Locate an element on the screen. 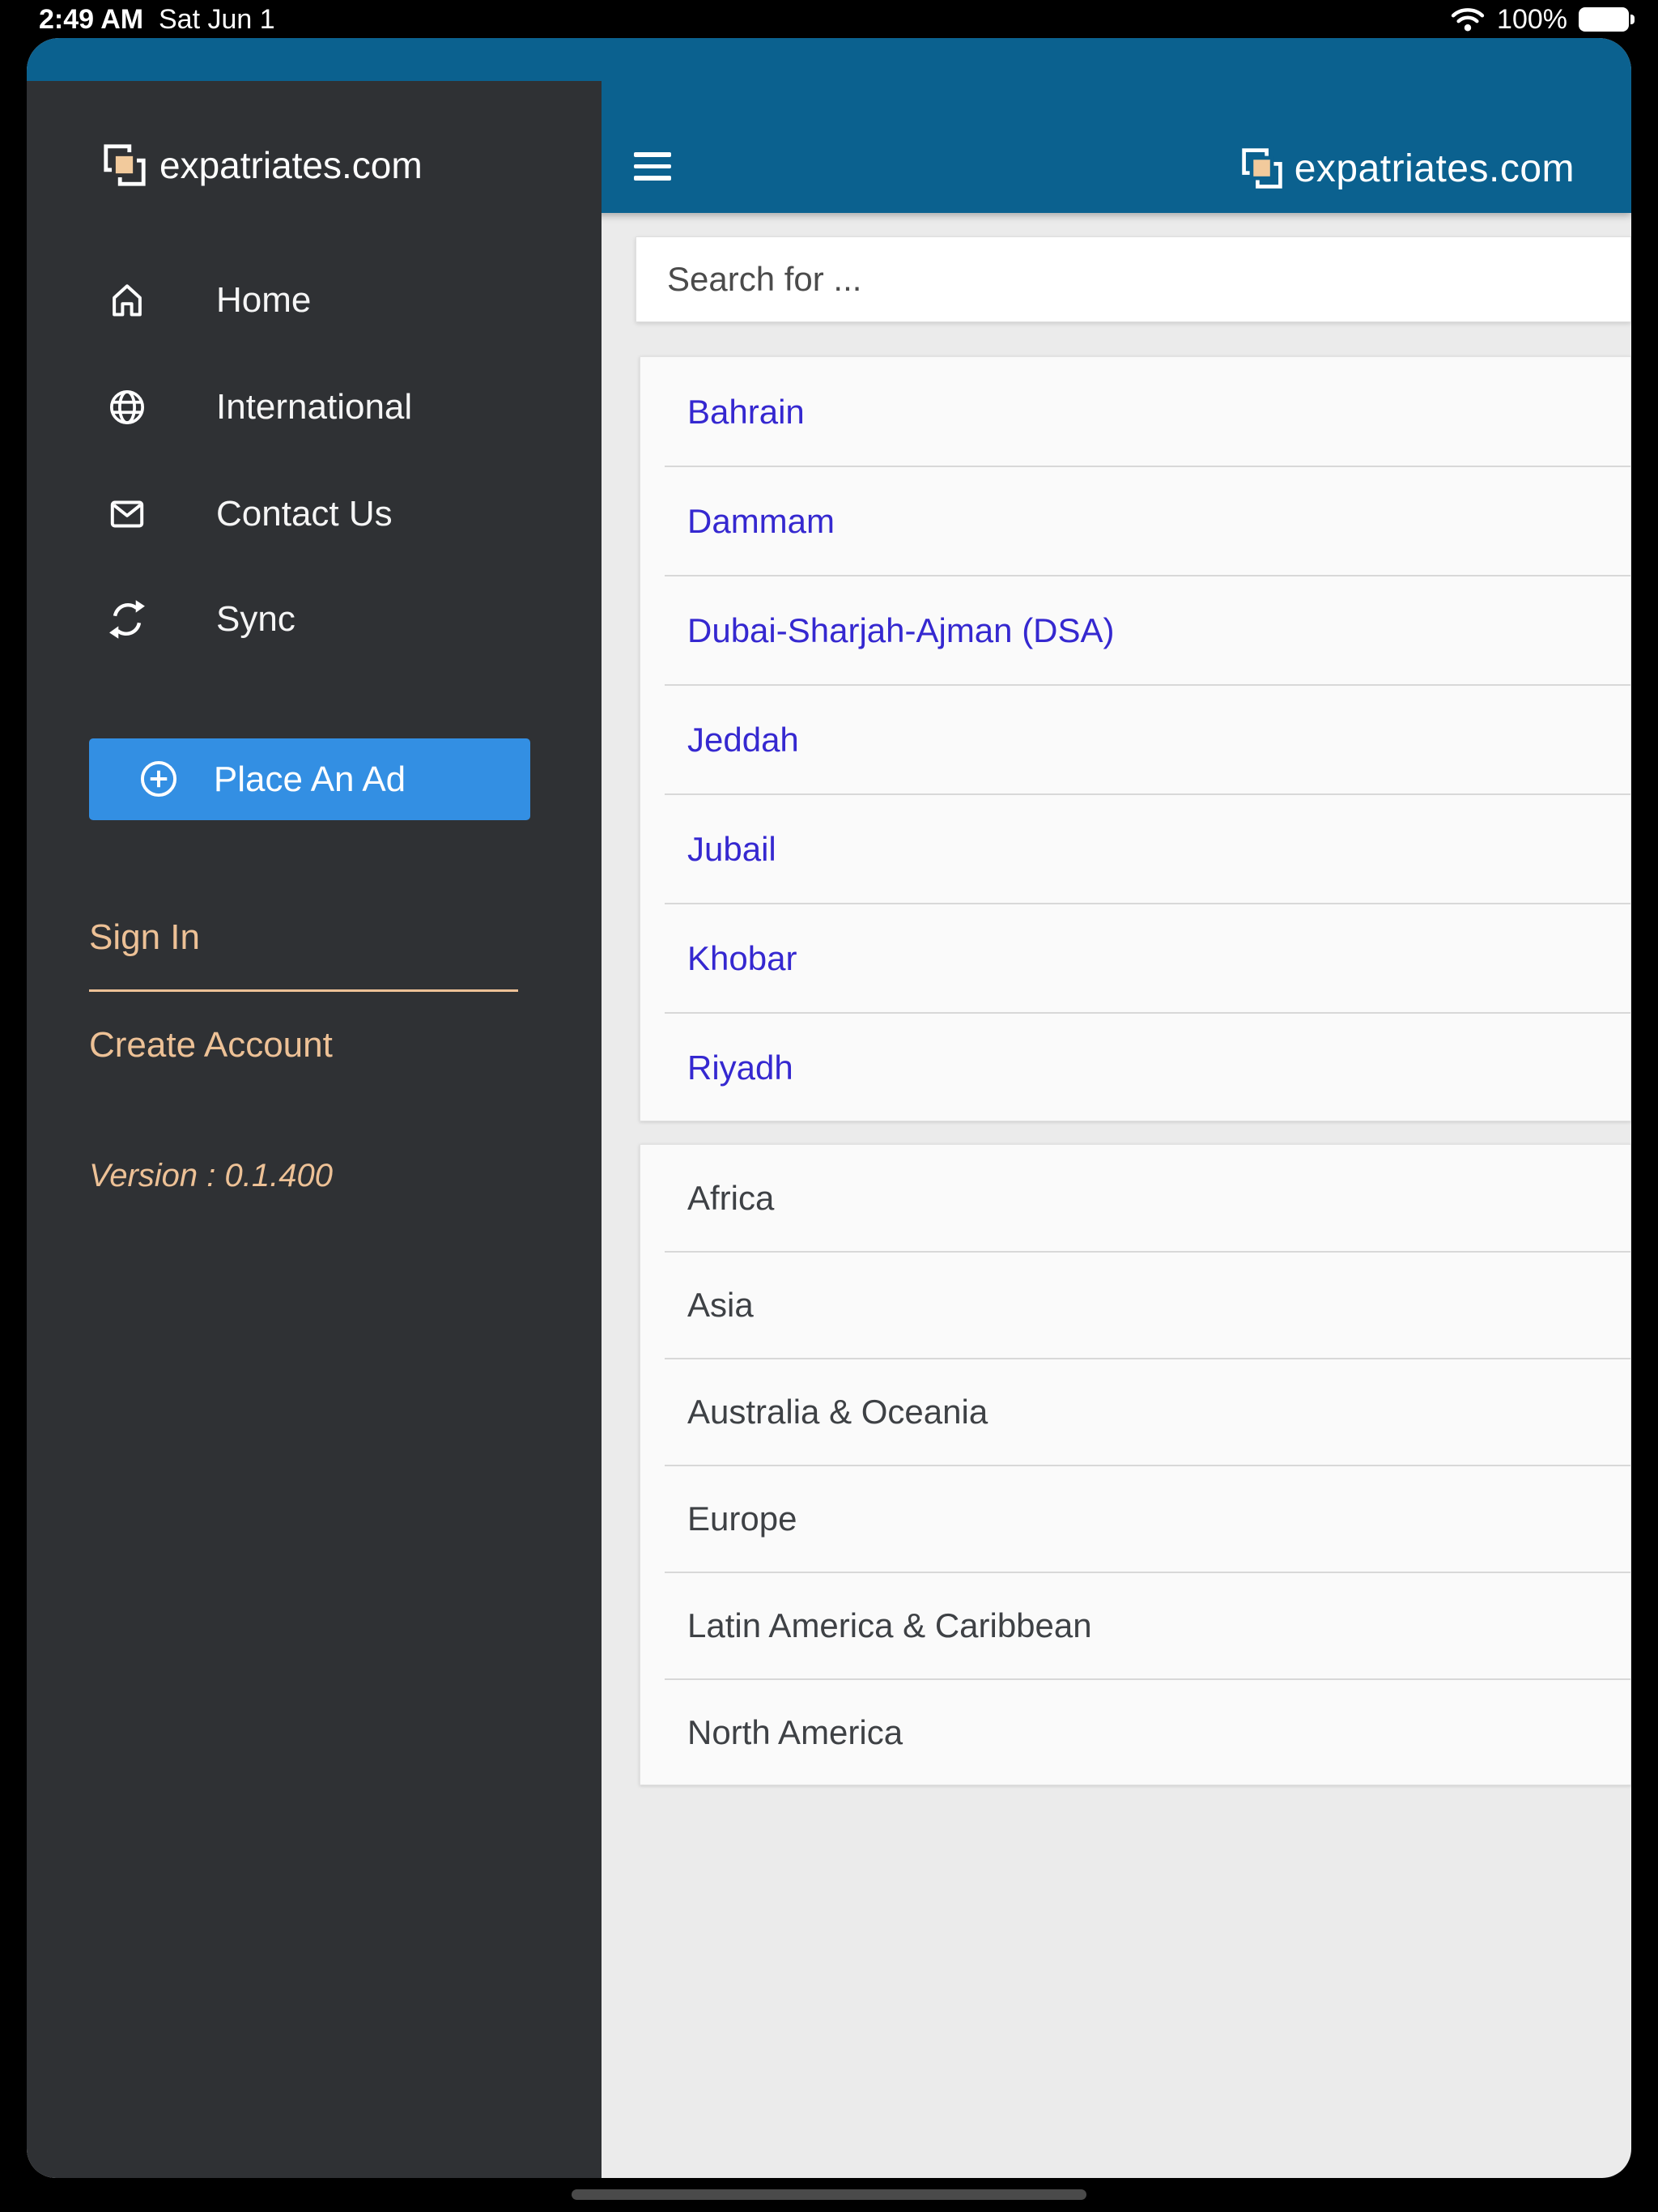 The width and height of the screenshot is (1658, 2212). region-list-item: Africa is located at coordinates (1135, 1198).